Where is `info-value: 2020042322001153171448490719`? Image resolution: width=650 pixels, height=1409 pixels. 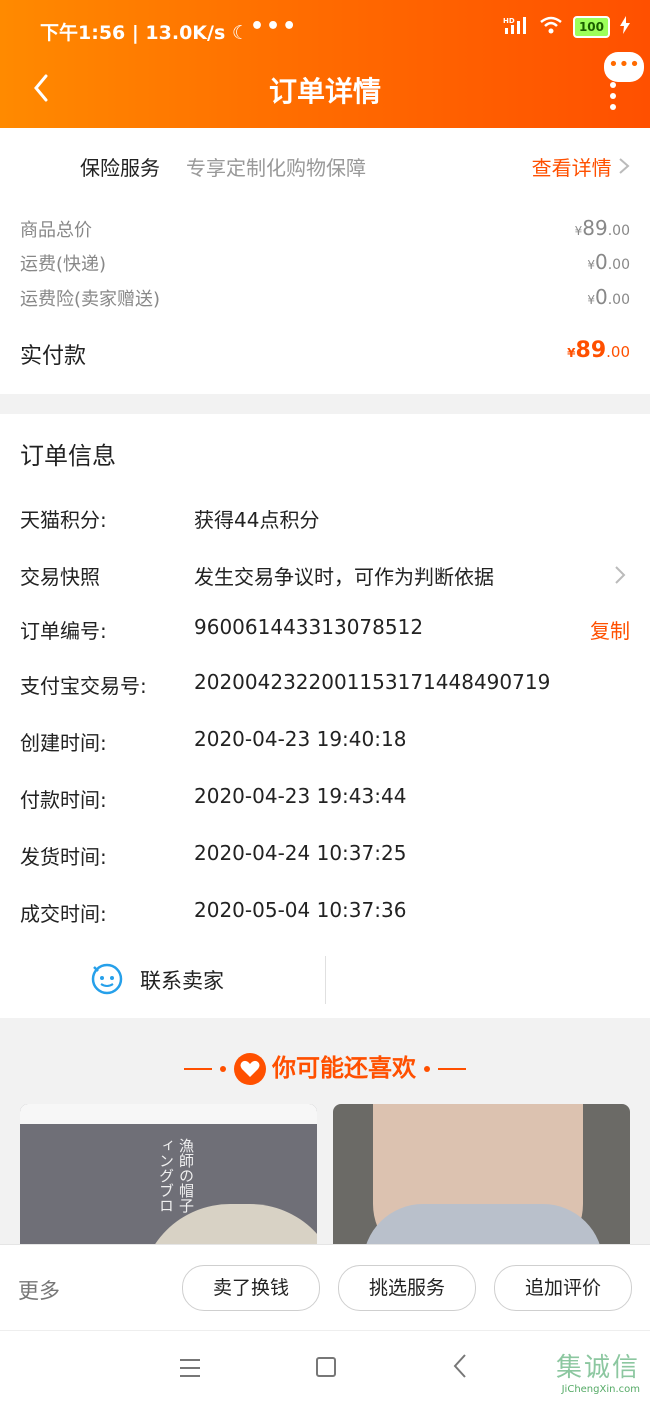 info-value: 2020042322001153171448490719 is located at coordinates (372, 682).